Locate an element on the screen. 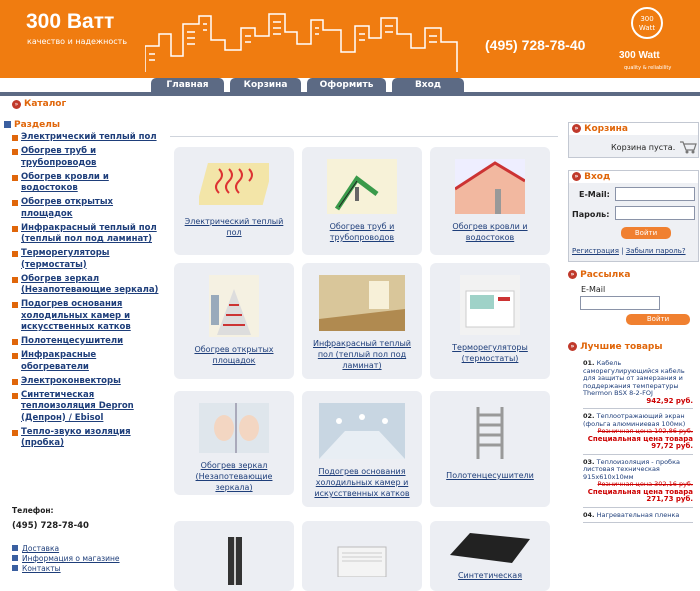 The width and height of the screenshot is (700, 591). menu-item: Терморегуляторы (термостаты) is located at coordinates (87, 259).